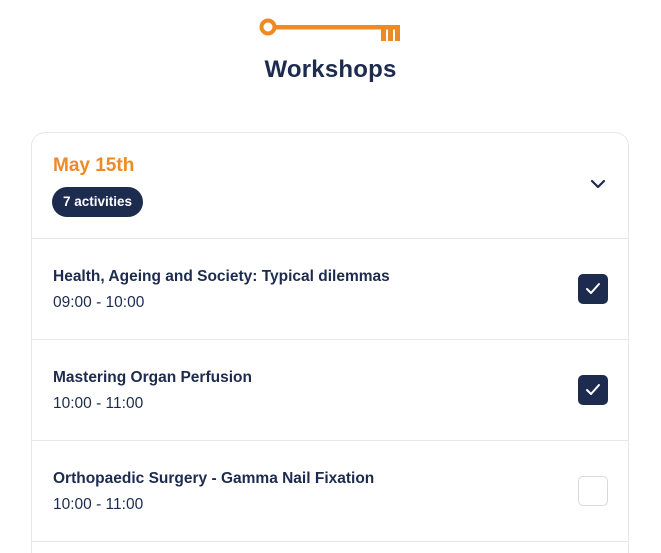 The image size is (661, 553). Describe the element at coordinates (329, 29) in the screenshot. I see `key-icon` at that location.